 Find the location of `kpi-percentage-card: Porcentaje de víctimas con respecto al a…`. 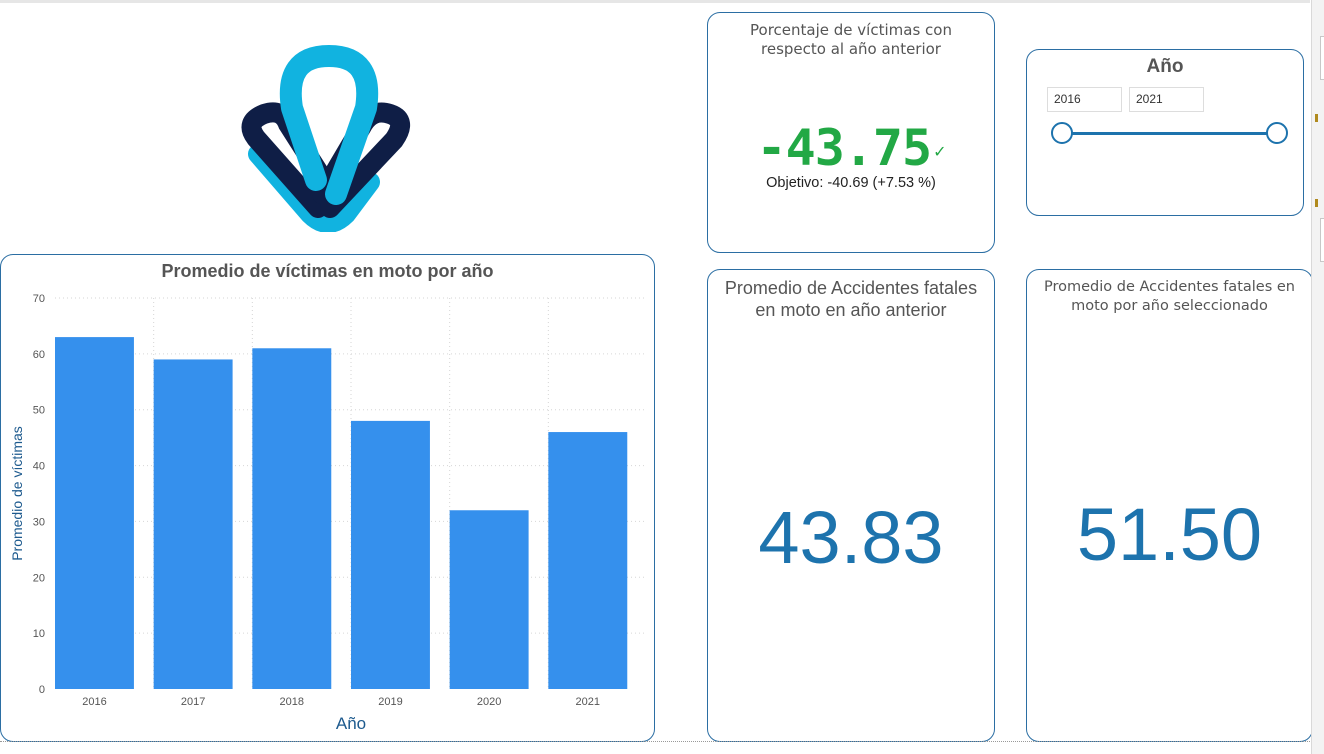

kpi-percentage-card: Porcentaje de víctimas con respecto al a… is located at coordinates (851, 132).